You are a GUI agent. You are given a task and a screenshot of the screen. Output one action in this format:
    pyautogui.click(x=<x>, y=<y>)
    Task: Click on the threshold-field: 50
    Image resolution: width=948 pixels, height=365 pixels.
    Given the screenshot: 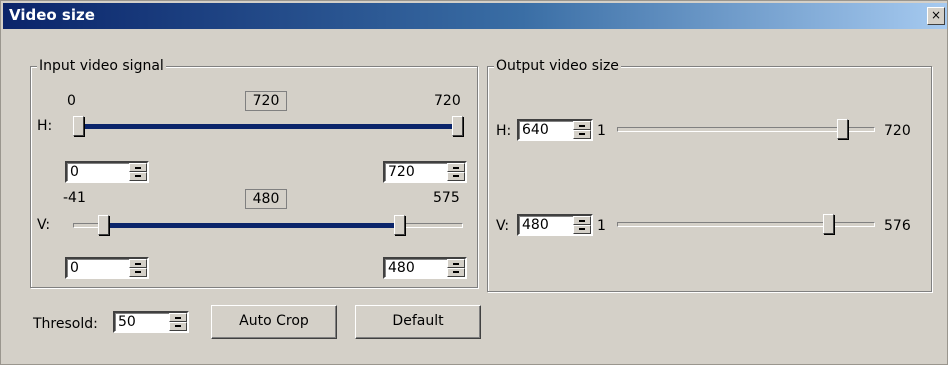 What is the action you would take?
    pyautogui.click(x=151, y=322)
    